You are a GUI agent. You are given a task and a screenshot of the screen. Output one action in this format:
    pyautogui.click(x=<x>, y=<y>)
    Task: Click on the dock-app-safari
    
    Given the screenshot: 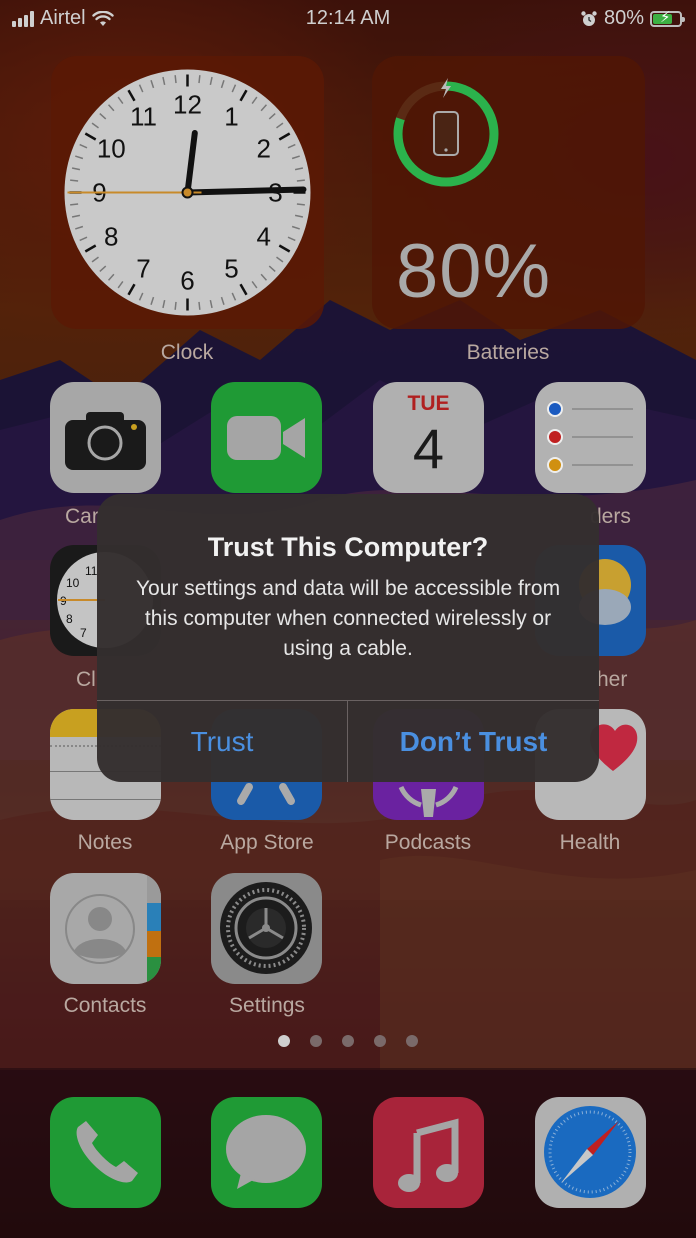 What is the action you would take?
    pyautogui.click(x=590, y=1152)
    